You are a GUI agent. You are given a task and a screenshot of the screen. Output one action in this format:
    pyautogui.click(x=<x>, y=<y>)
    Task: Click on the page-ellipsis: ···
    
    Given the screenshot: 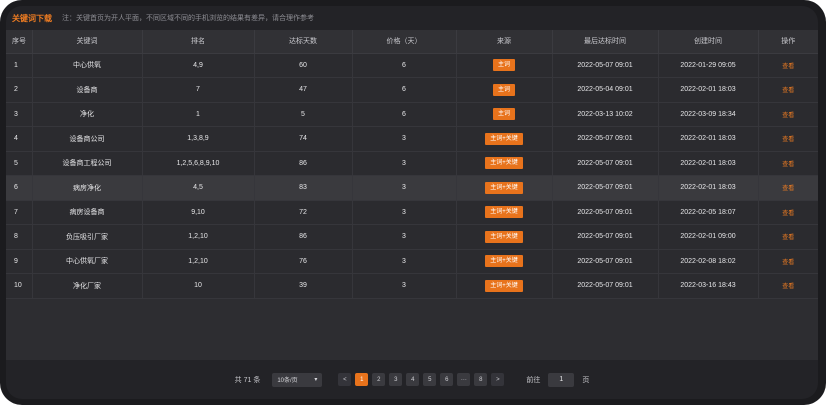 What is the action you would take?
    pyautogui.click(x=464, y=379)
    